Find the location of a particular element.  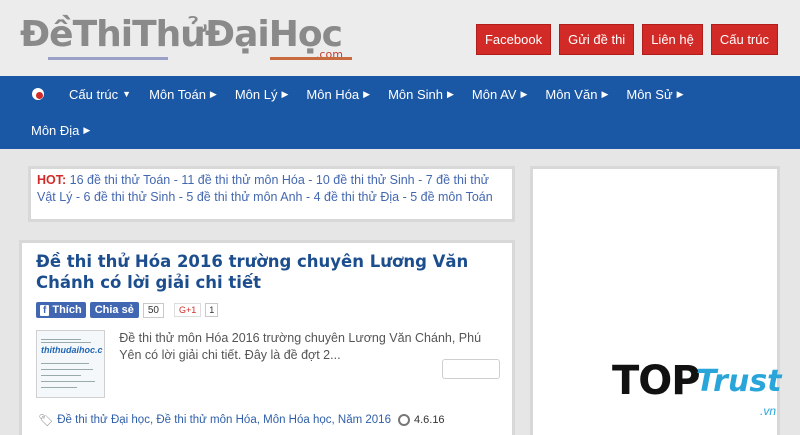

nav-item-biology: Môn Sinh ▶ is located at coordinates (421, 94).